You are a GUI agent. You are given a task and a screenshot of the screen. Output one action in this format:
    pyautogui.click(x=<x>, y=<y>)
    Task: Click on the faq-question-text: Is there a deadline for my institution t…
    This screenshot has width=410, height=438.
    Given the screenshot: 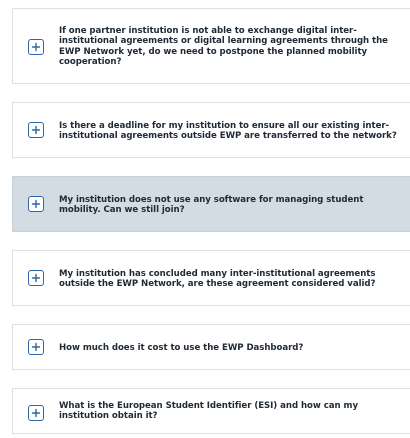 What is the action you would take?
    pyautogui.click(x=228, y=131)
    